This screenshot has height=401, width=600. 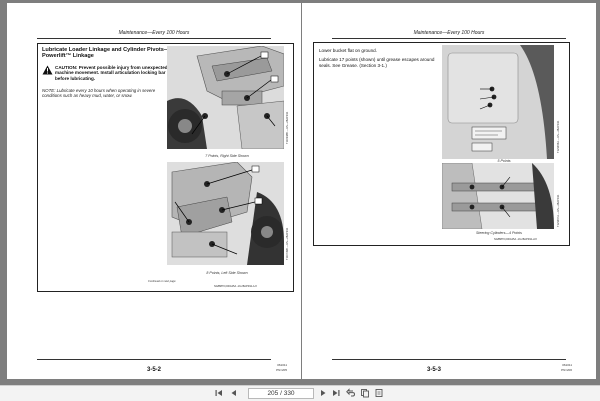 What do you see at coordinates (499, 233) in the screenshot?
I see `figure-2-caption: Steering Cylinders—4 Points` at bounding box center [499, 233].